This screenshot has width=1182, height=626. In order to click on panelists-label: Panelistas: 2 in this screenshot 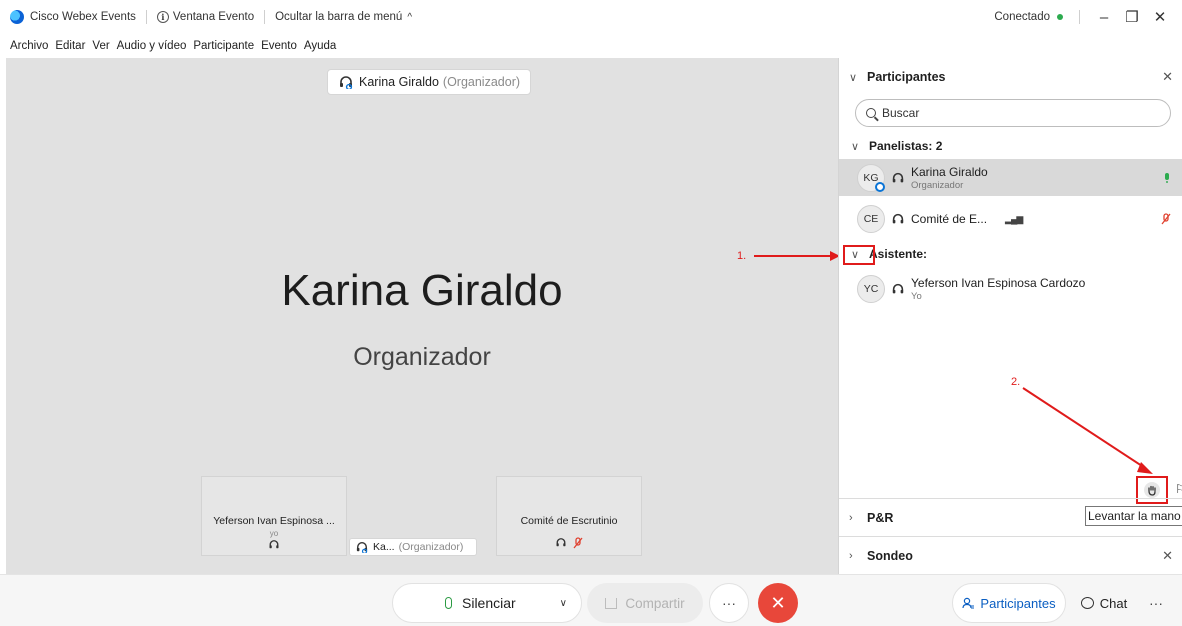, I will do `click(906, 146)`.